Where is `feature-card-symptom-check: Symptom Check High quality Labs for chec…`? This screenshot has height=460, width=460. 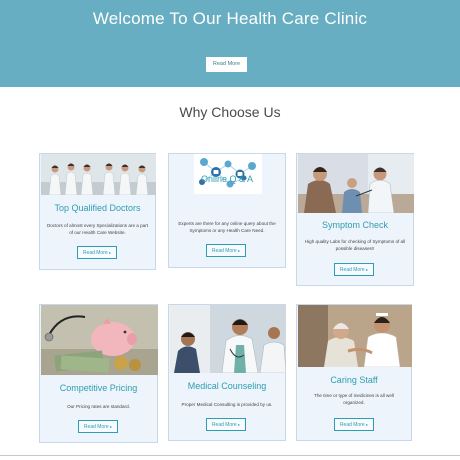
feature-card-symptom-check: Symptom Check High quality Labs for chec… is located at coordinates (355, 219).